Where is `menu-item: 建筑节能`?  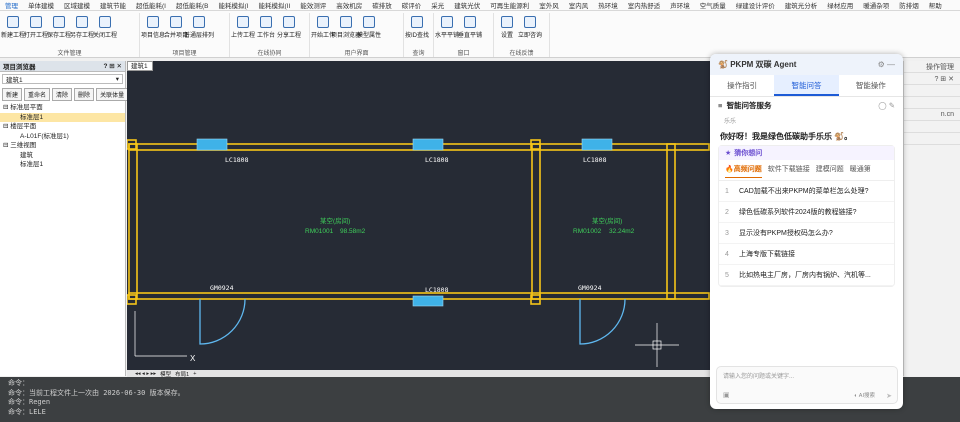 menu-item: 建筑节能 is located at coordinates (113, 5).